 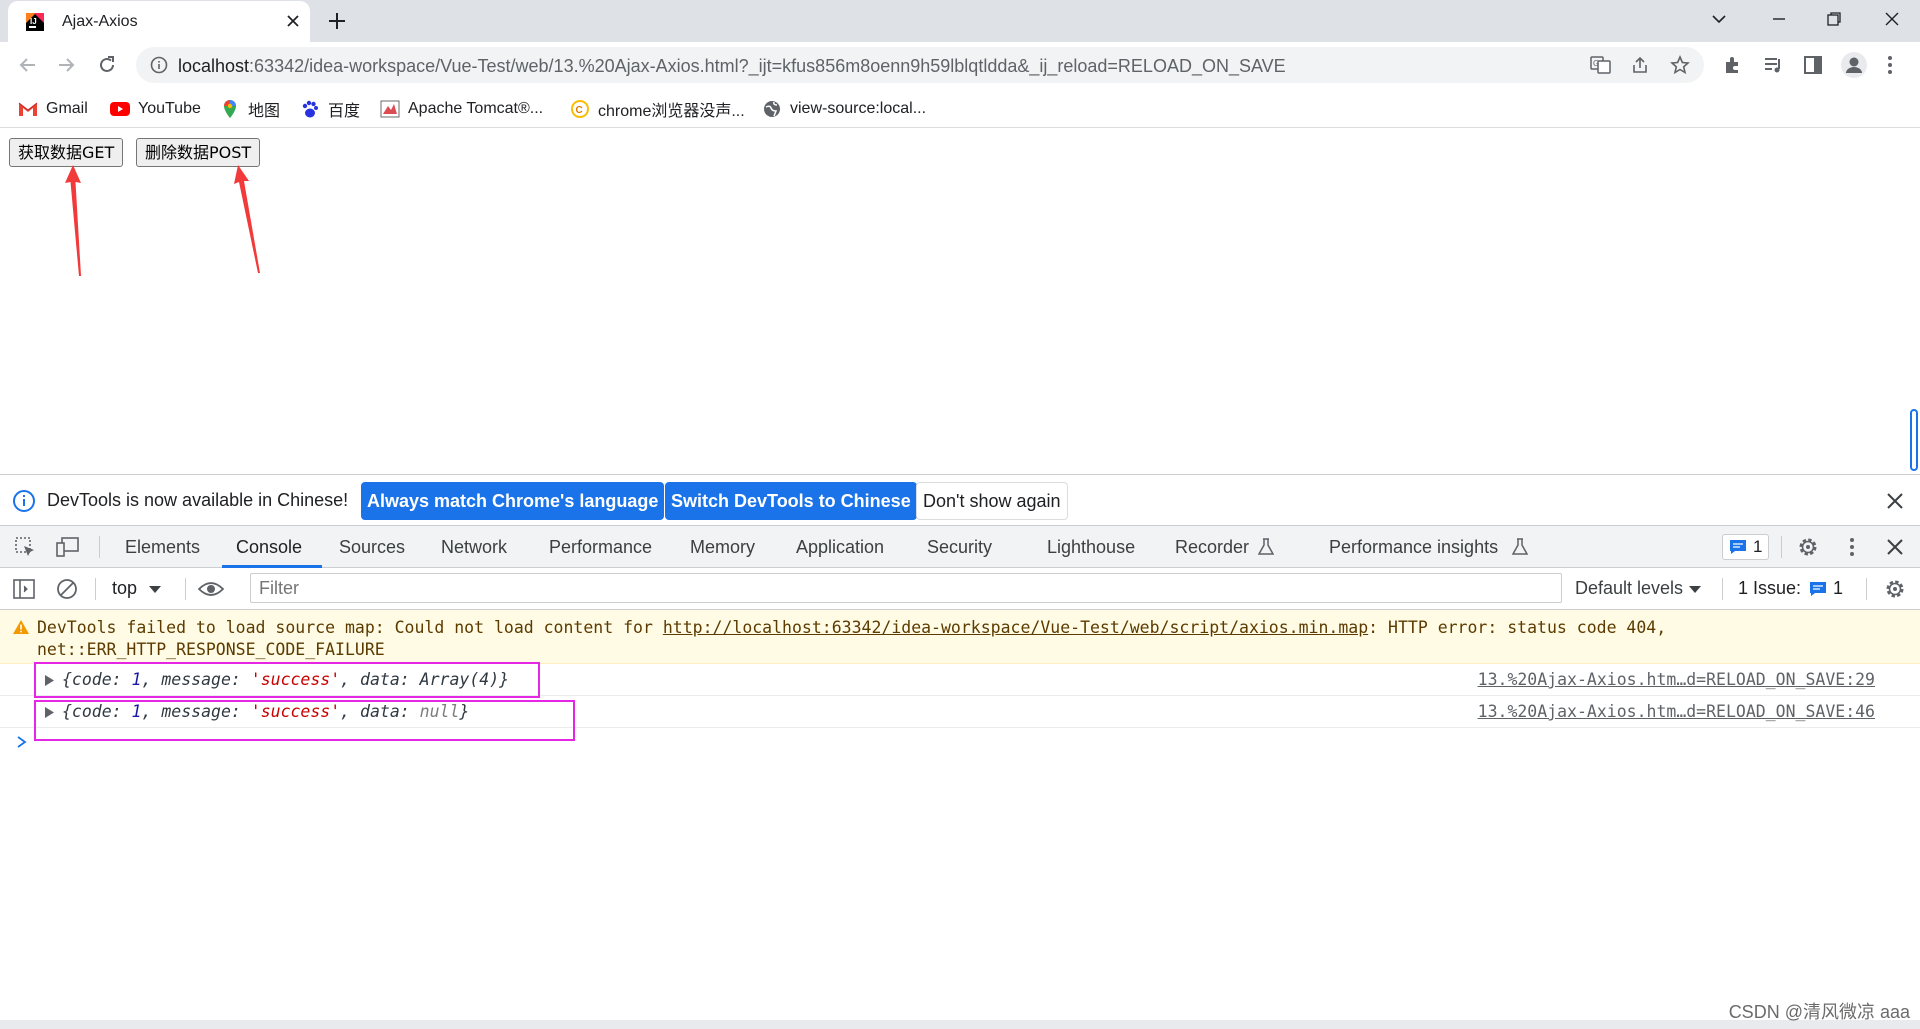 I want to click on tab-recorder: Recorder, so click(x=1212, y=547).